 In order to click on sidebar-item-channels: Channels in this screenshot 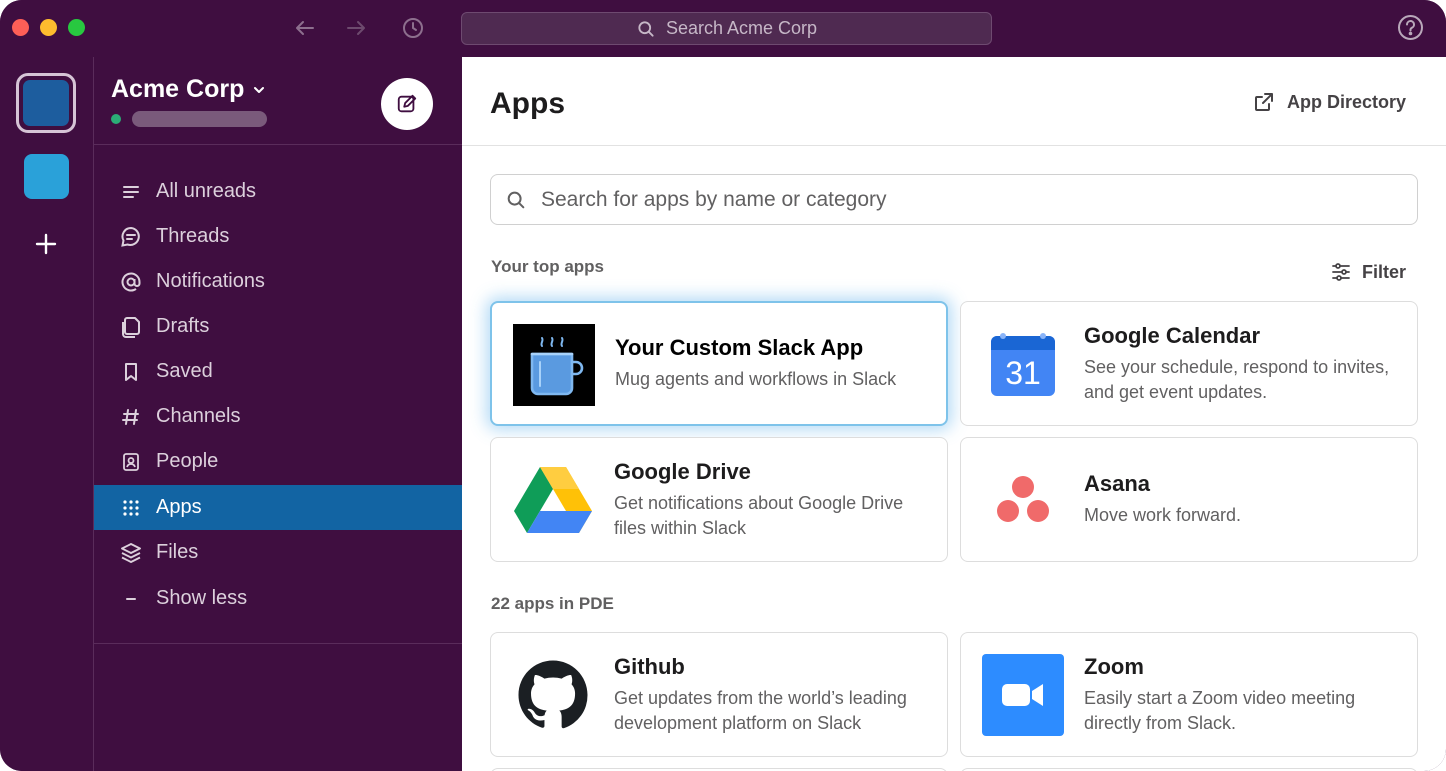, I will do `click(278, 416)`.